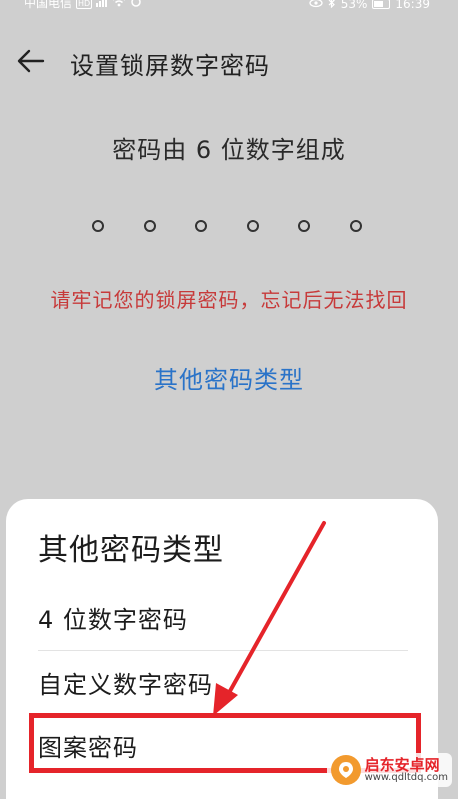 This screenshot has height=799, width=458. I want to click on battery-icon, so click(381, 4).